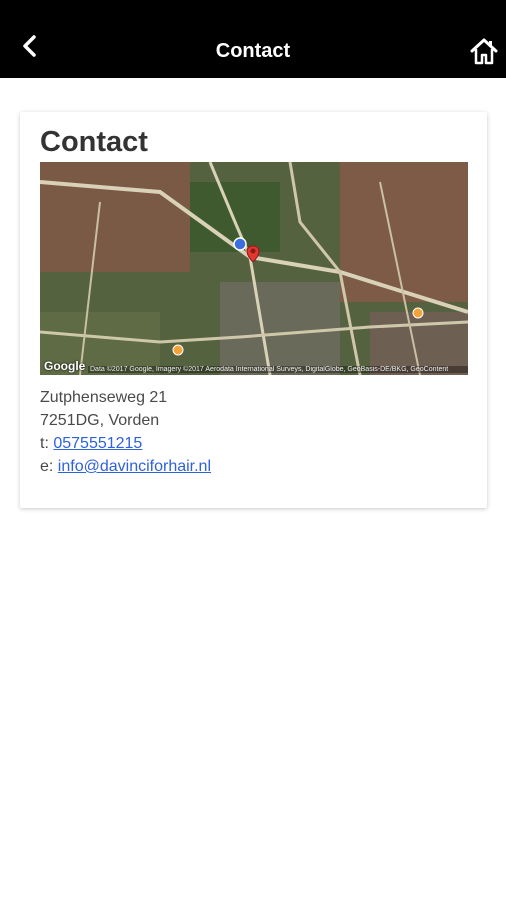  I want to click on page-title: Contact, so click(253, 51).